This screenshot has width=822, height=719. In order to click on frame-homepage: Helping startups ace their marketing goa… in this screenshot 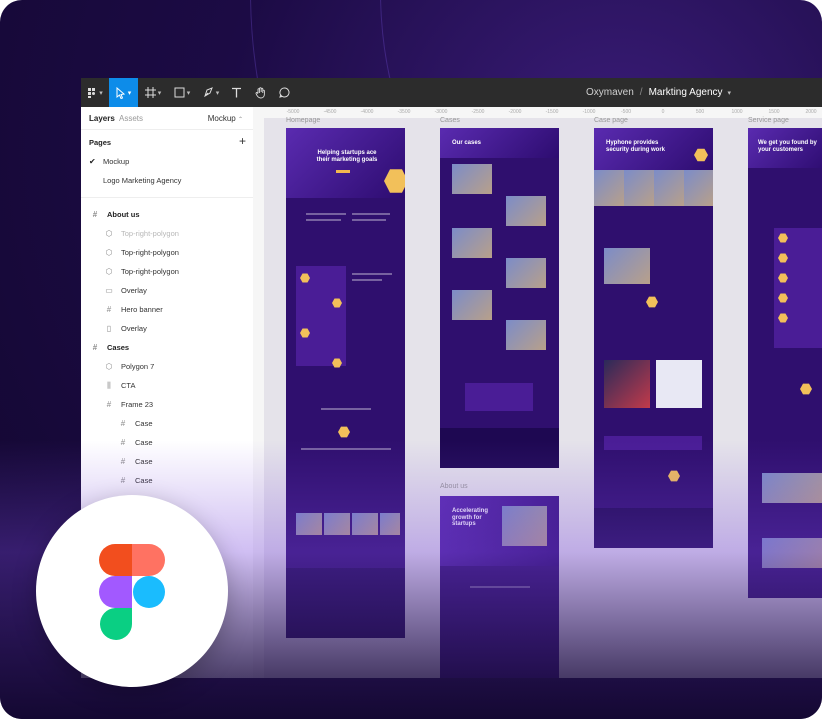, I will do `click(345, 383)`.